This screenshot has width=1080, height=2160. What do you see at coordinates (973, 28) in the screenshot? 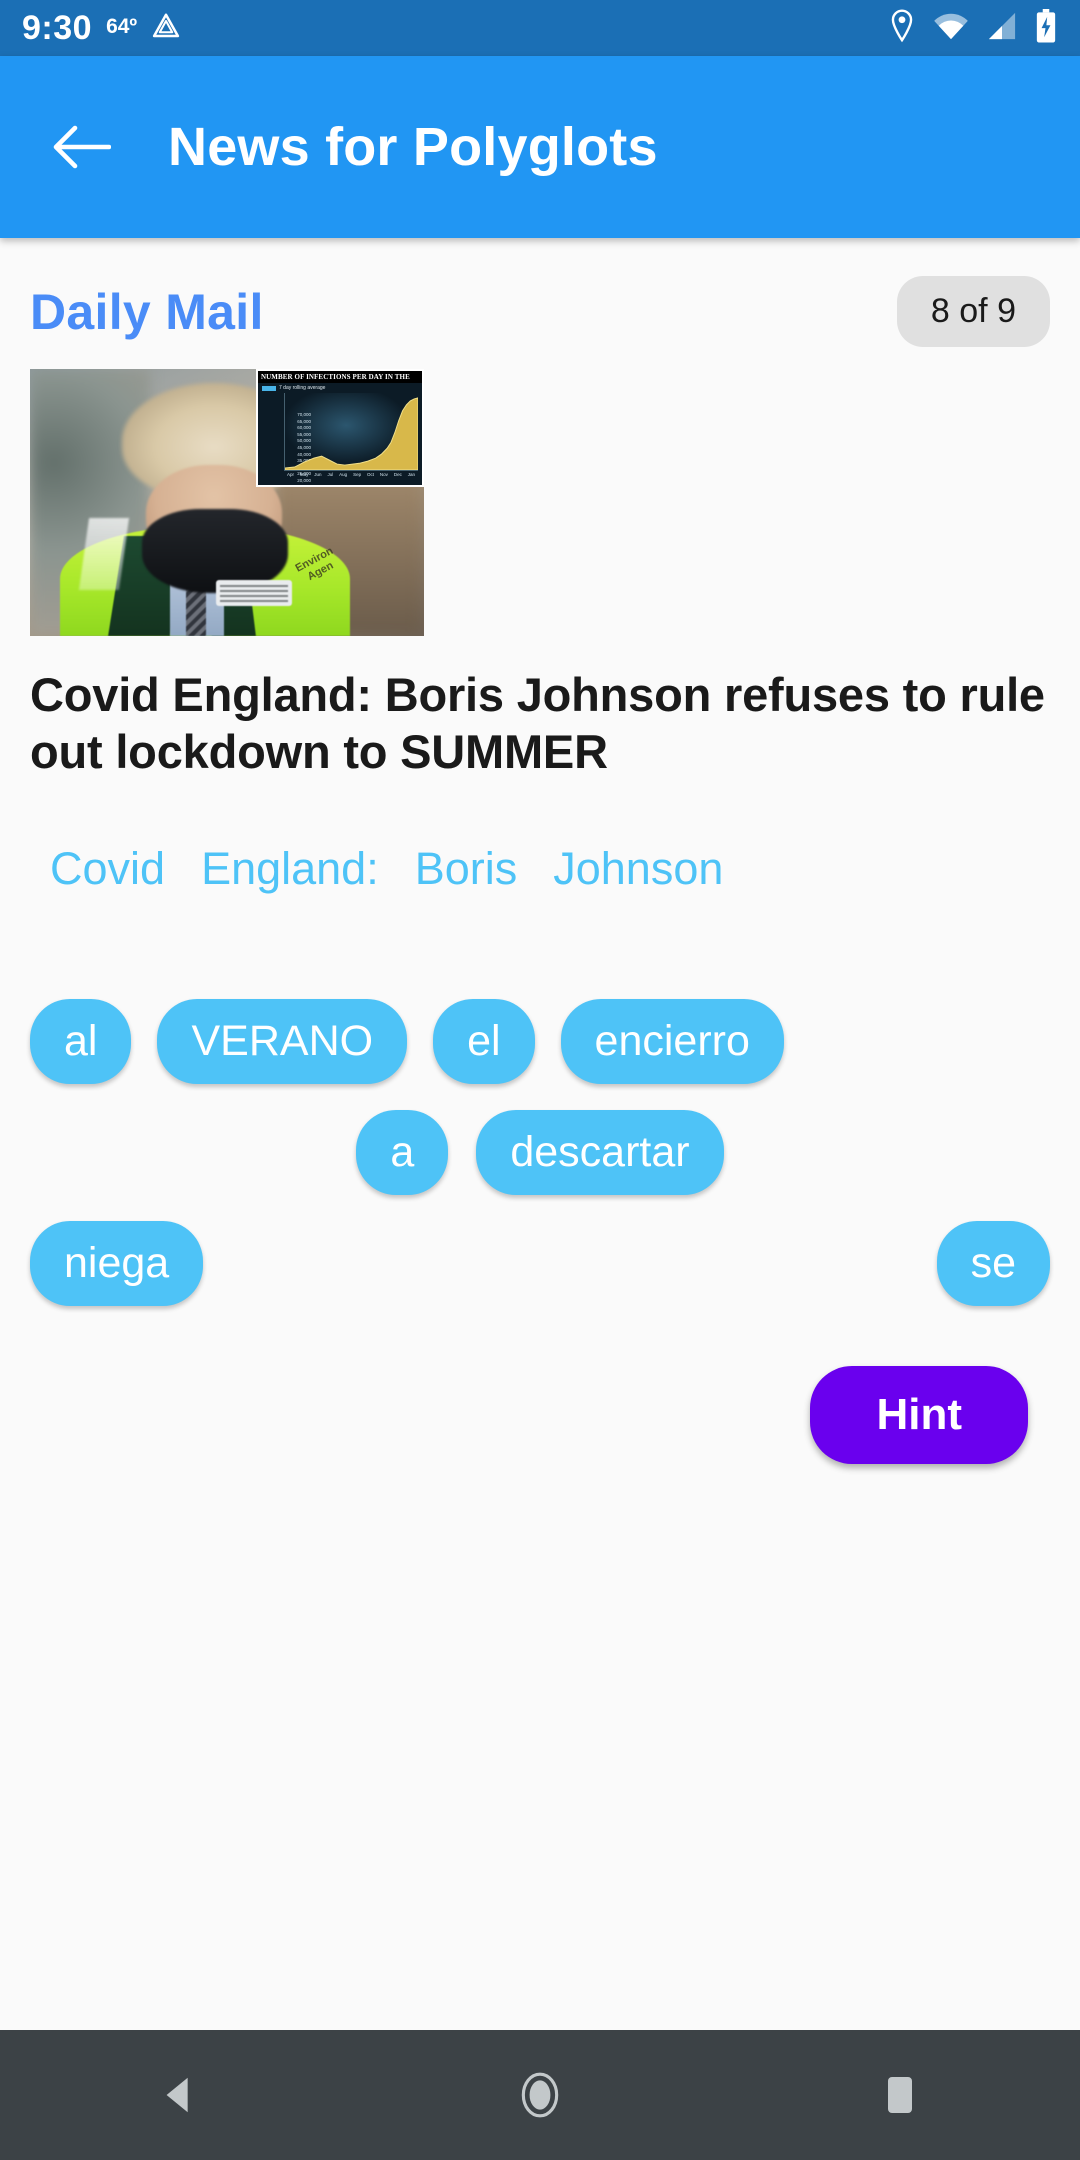
I see `status-bar-right` at bounding box center [973, 28].